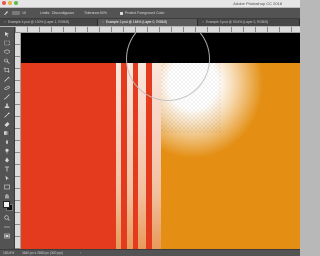  I want to click on tab-label: Example 4.psd @ 100% (Layer 1, RGB/8), so click(38, 22).